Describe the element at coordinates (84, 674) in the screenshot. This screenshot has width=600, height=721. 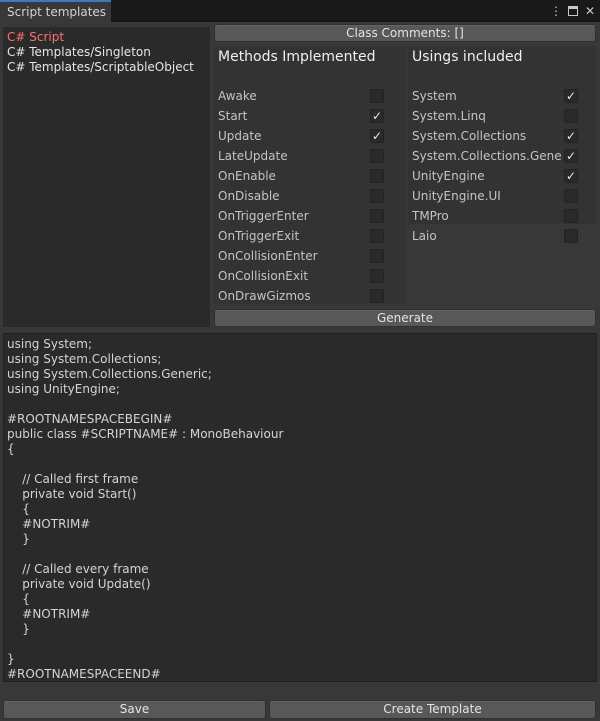
I see `code-line: #ROOTNAMESPACEEND#` at that location.